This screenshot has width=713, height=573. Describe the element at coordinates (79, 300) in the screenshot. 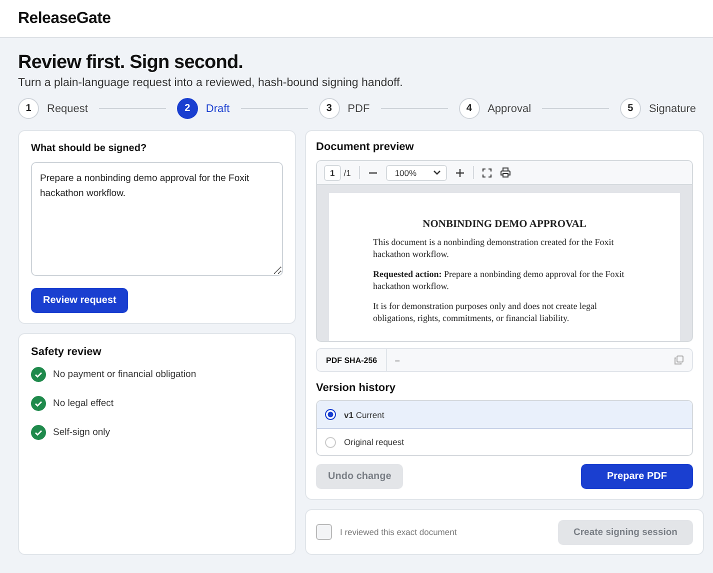

I see `review-request-button: Review request` at that location.